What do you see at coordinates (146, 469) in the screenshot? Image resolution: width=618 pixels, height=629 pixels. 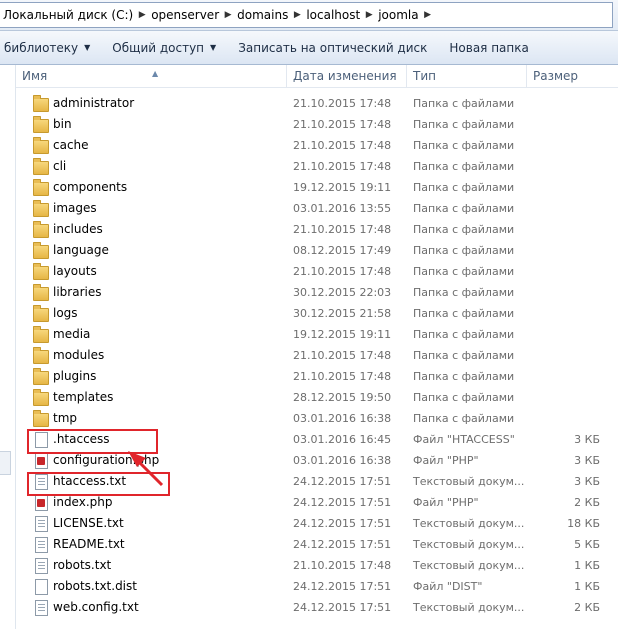 I see `annotation-arrow-icon` at bounding box center [146, 469].